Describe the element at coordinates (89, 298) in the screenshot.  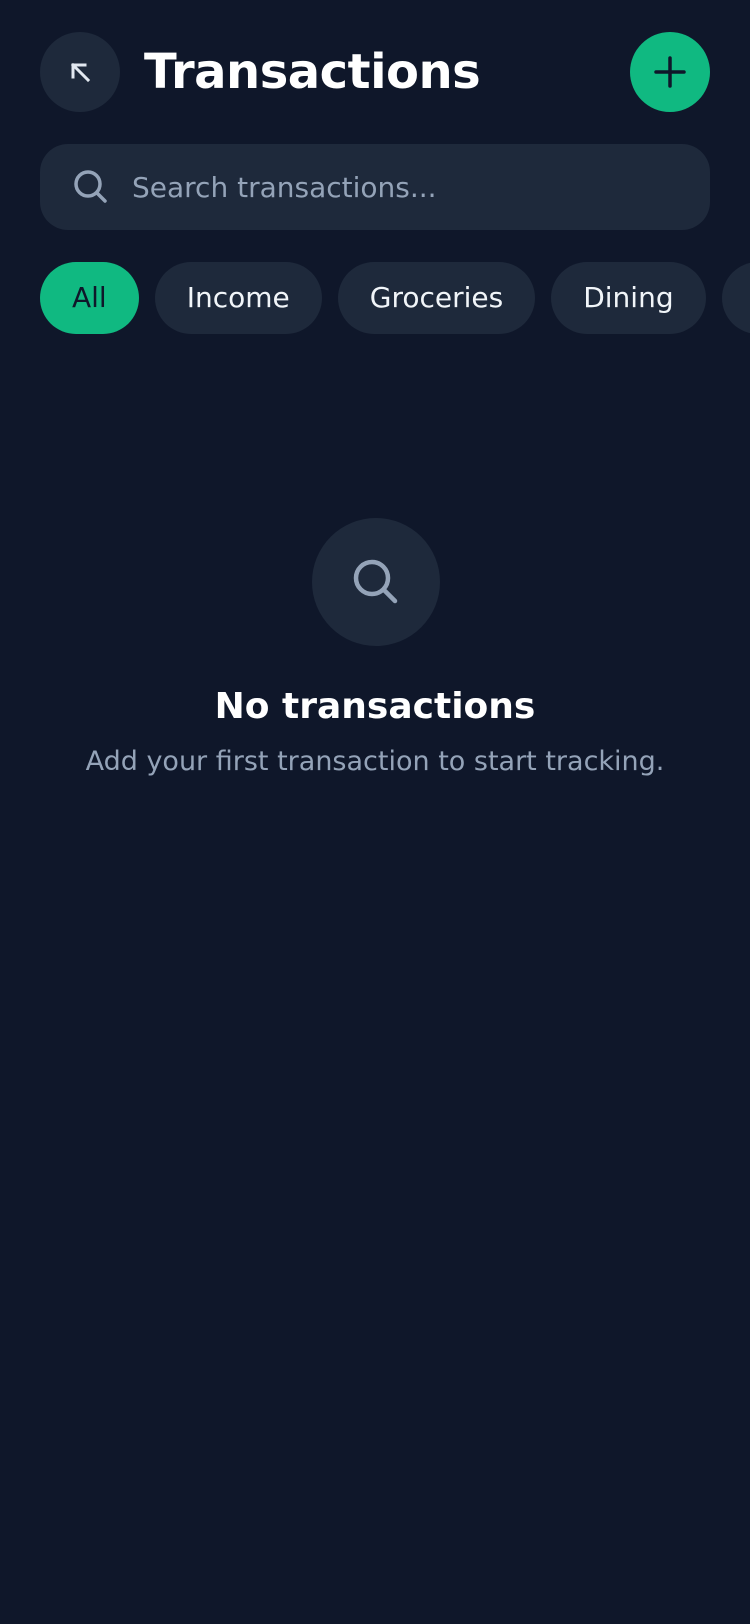
I see `filter-chip-all: All` at that location.